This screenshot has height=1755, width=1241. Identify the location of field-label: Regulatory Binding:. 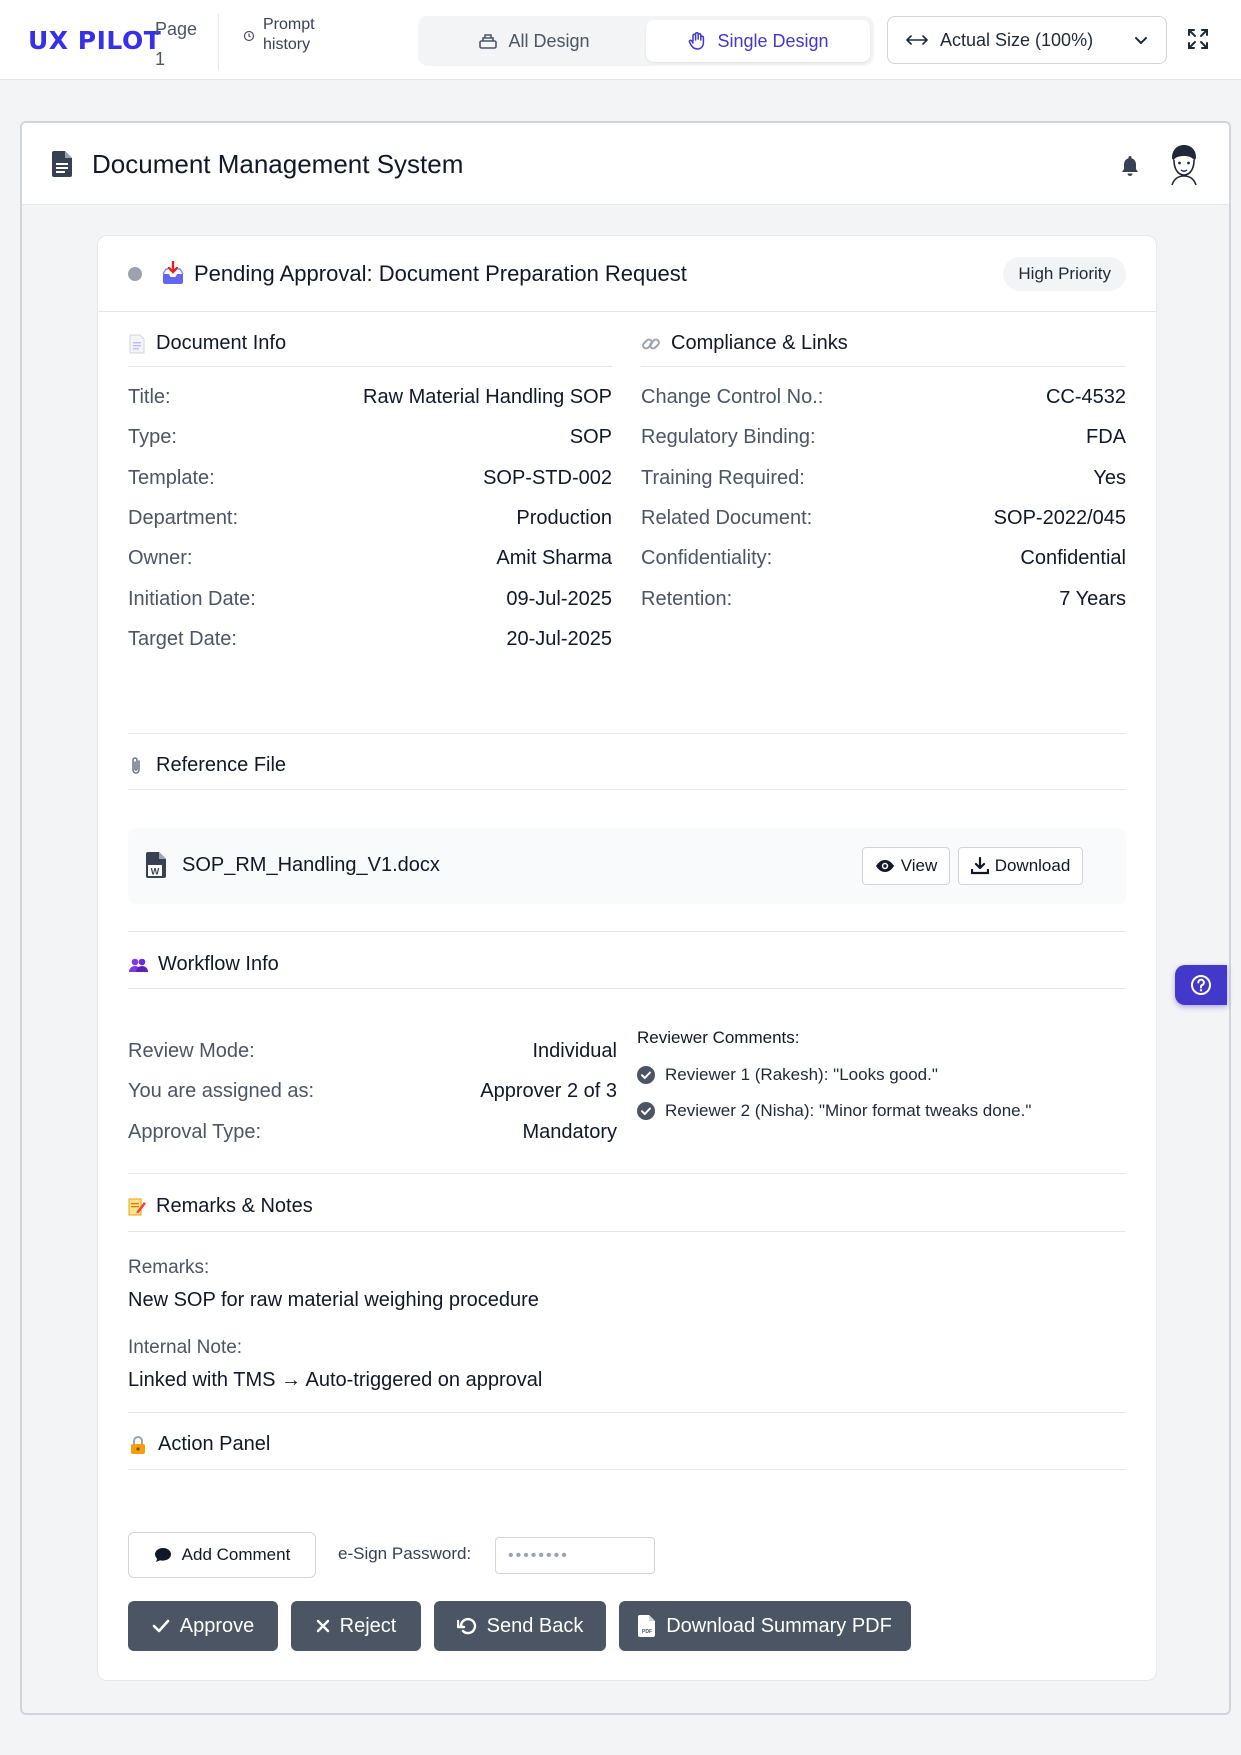
(728, 437).